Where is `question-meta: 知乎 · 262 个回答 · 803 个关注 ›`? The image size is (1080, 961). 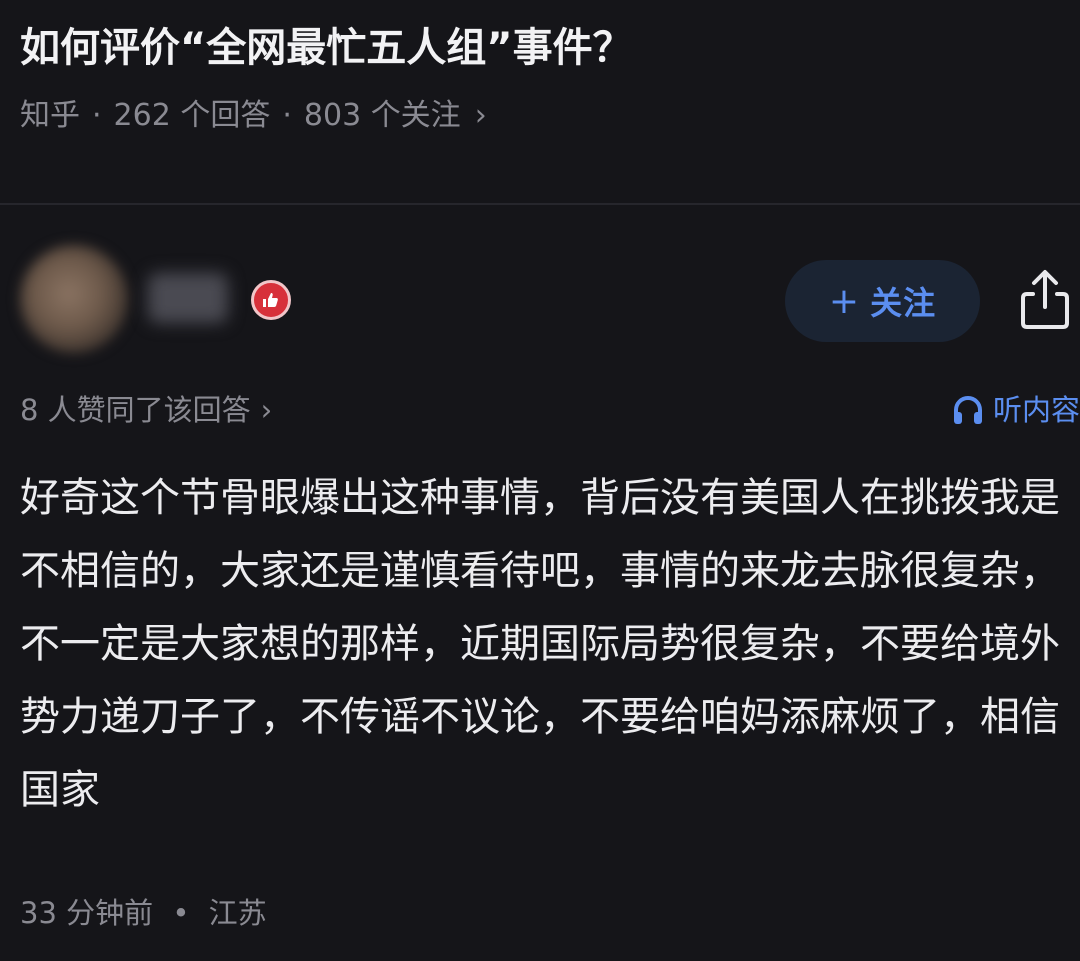
question-meta: 知乎 · 262 个回答 · 803 个关注 › is located at coordinates (540, 116).